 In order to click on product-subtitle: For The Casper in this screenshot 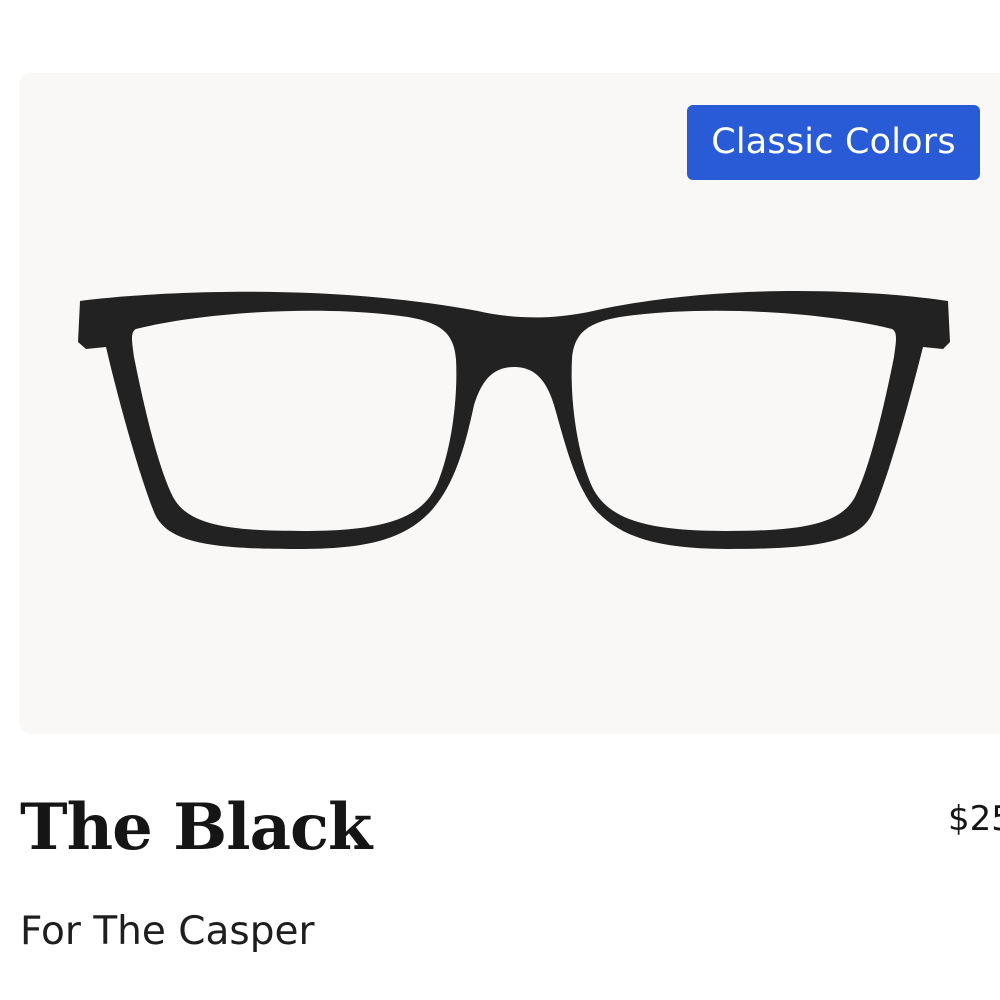, I will do `click(167, 931)`.